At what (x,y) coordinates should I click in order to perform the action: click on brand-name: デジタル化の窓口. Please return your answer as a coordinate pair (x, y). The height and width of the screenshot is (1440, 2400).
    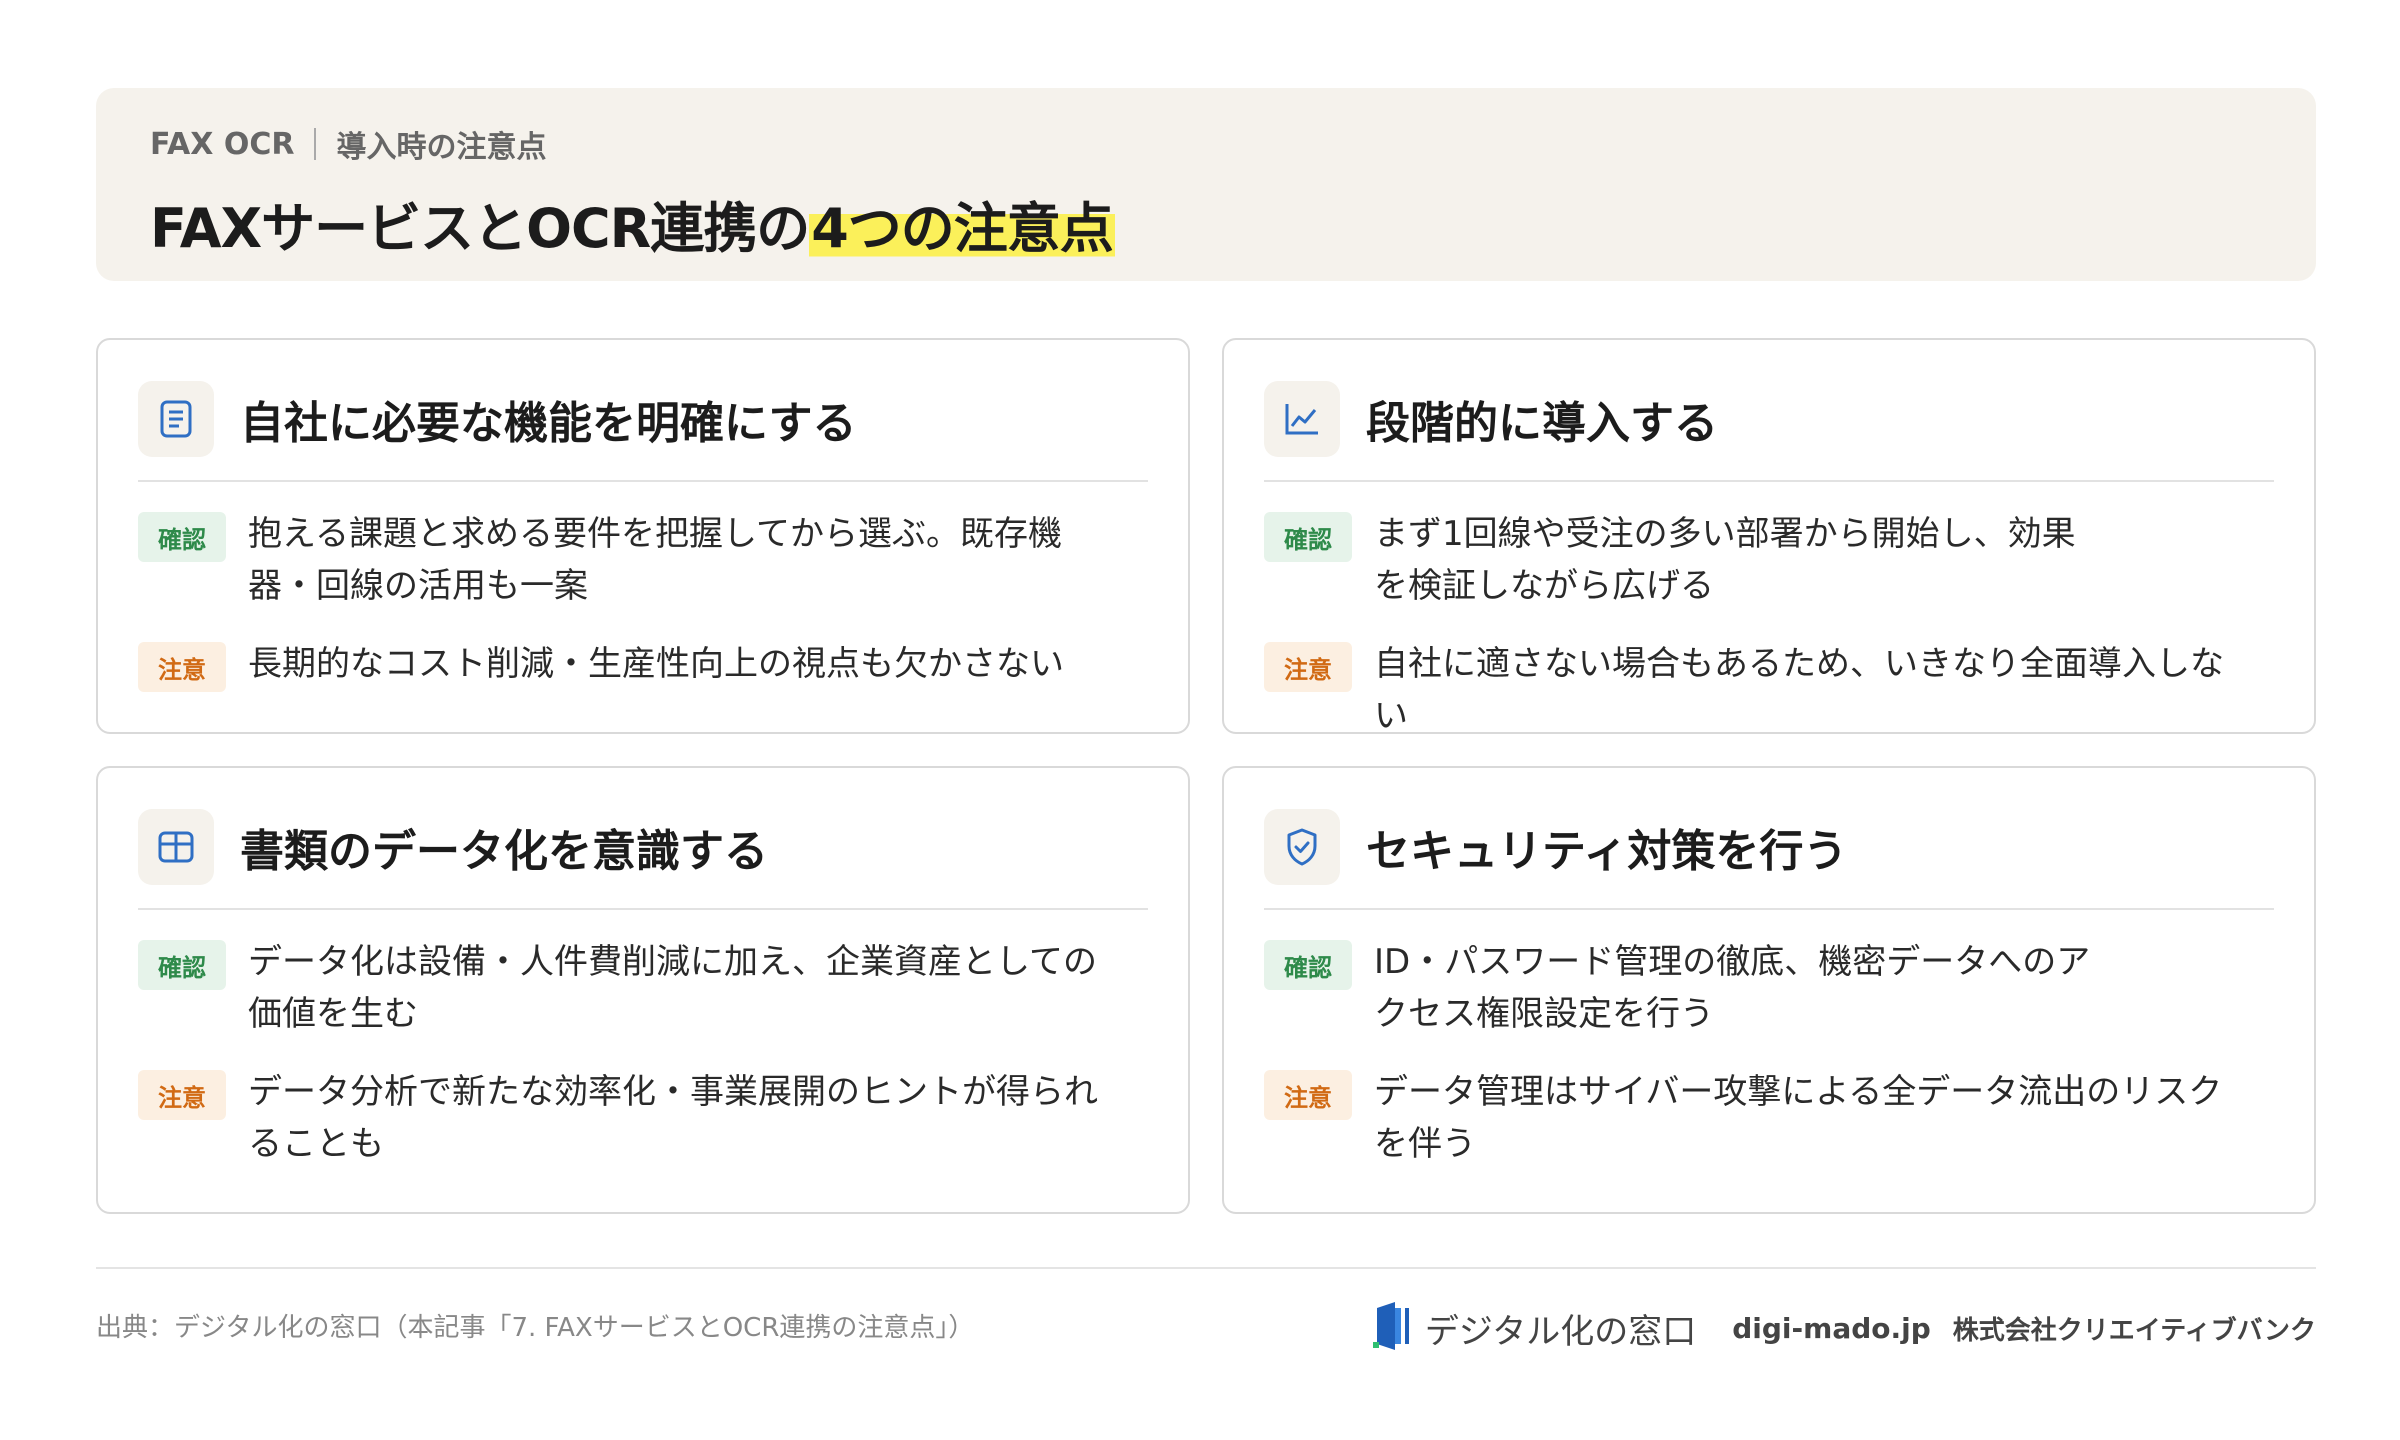
    Looking at the image, I should click on (1560, 1331).